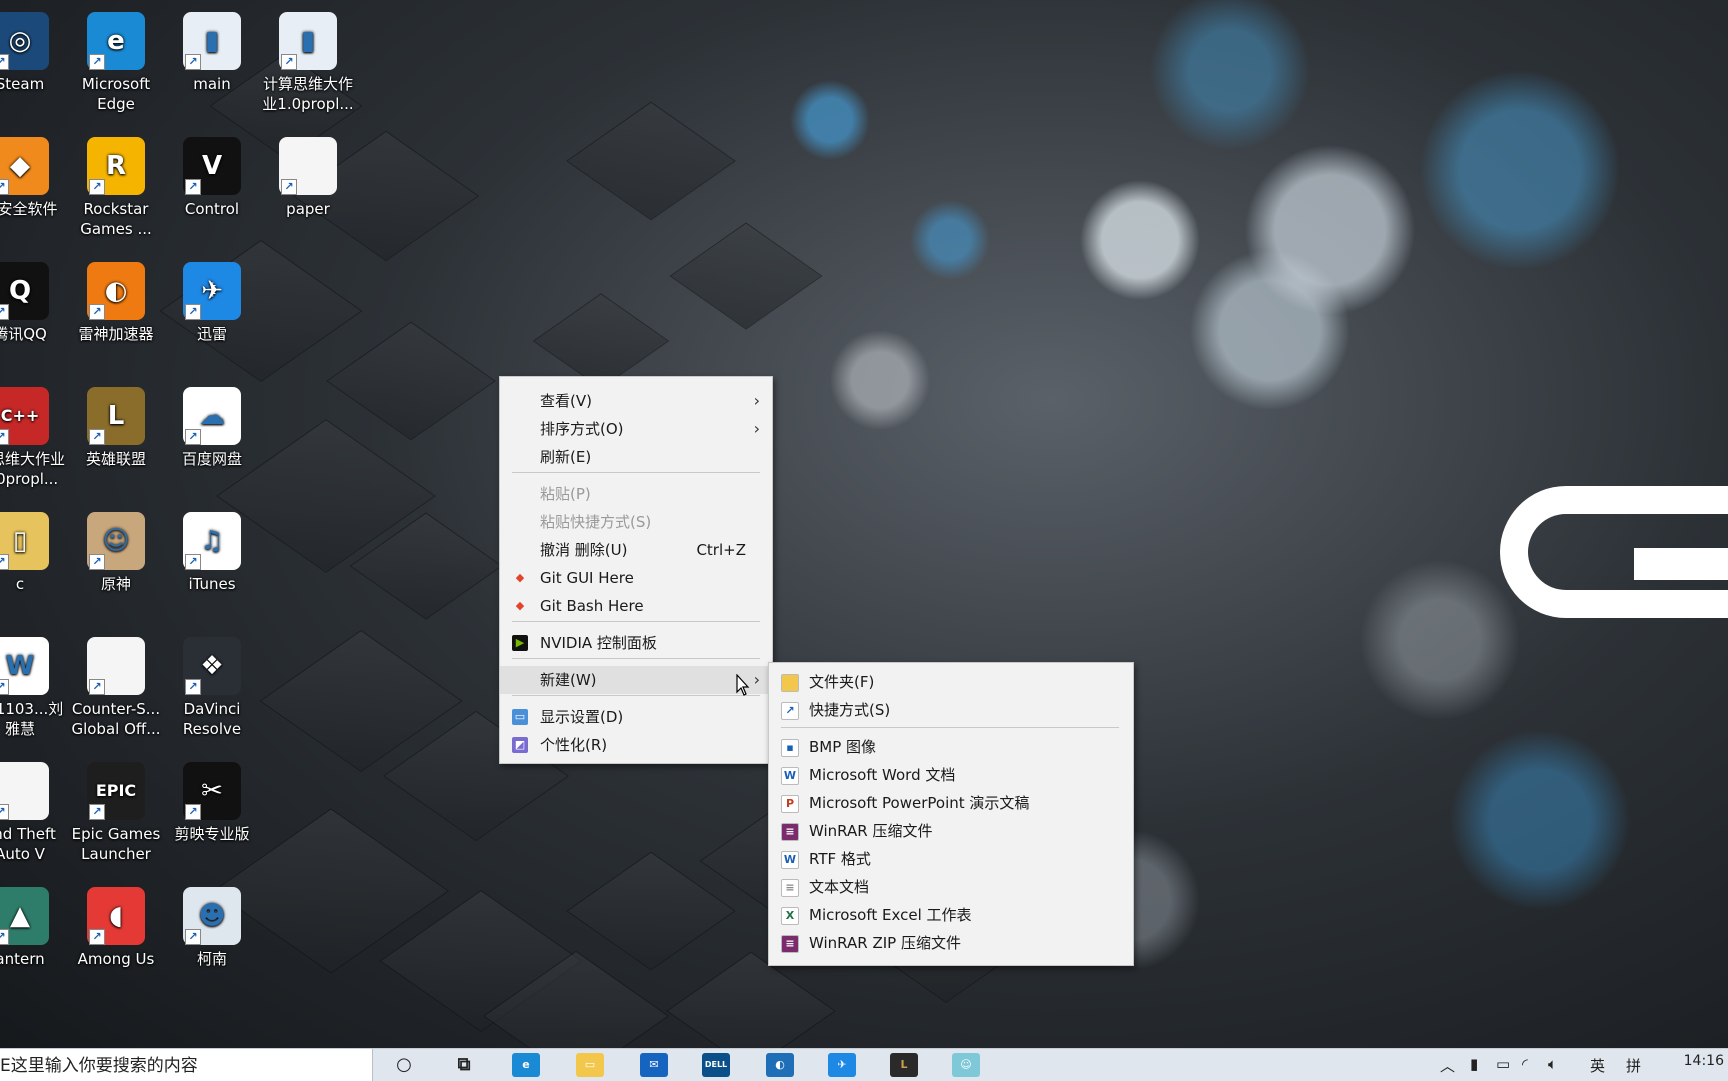 The height and width of the screenshot is (1081, 1728). What do you see at coordinates (1704, 1061) in the screenshot?
I see `taskbar-clock: 14:16` at bounding box center [1704, 1061].